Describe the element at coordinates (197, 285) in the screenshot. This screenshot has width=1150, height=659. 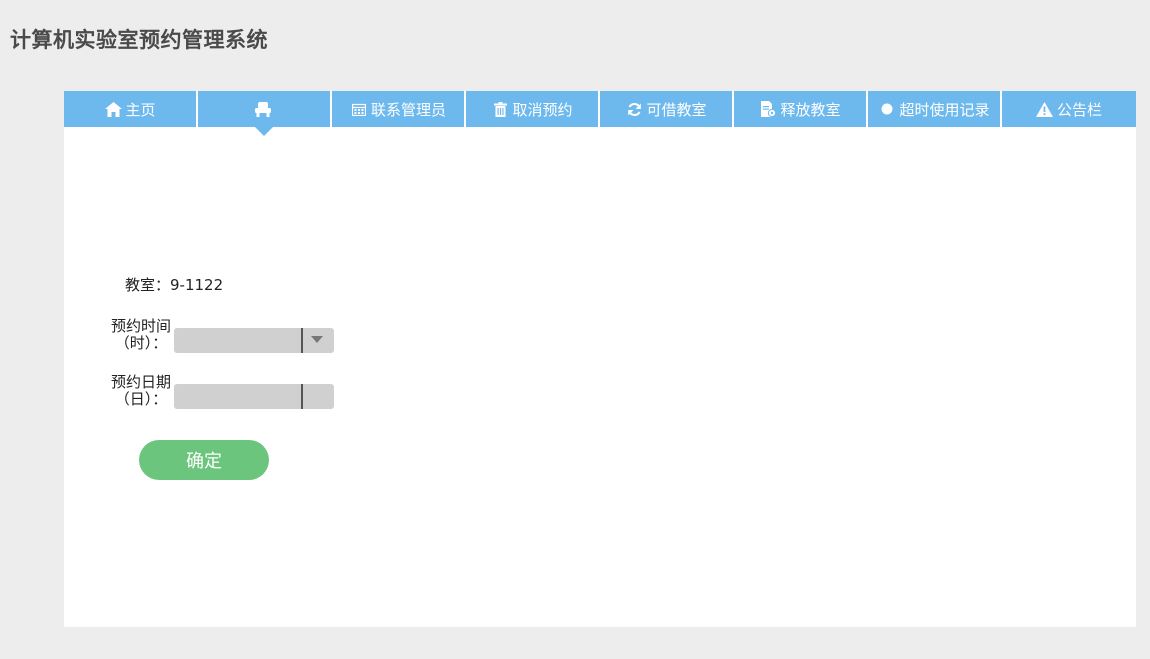
I see `room-value: 9-1122` at that location.